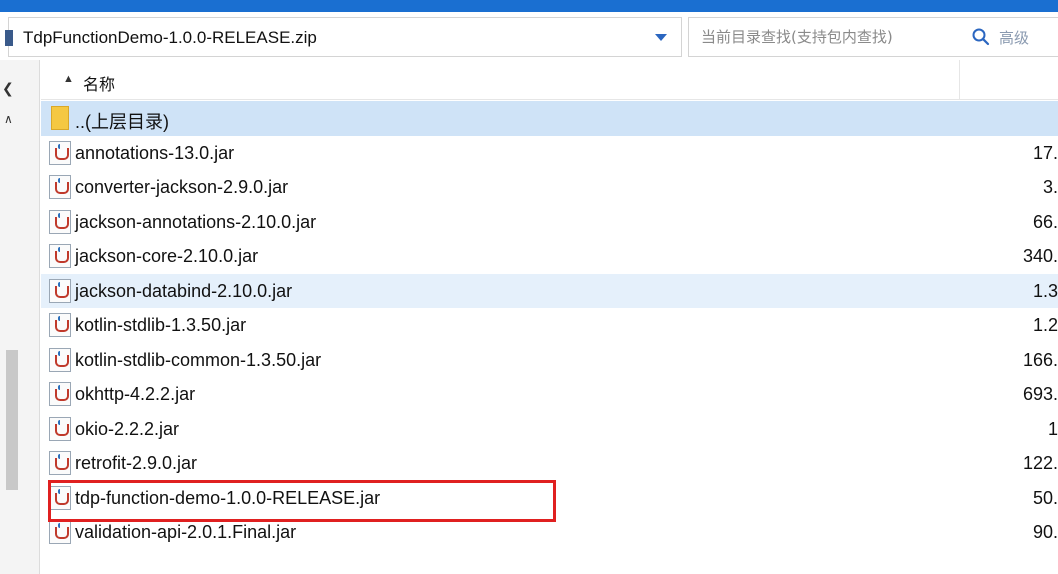  Describe the element at coordinates (1045, 532) in the screenshot. I see `file-size: 90.` at that location.